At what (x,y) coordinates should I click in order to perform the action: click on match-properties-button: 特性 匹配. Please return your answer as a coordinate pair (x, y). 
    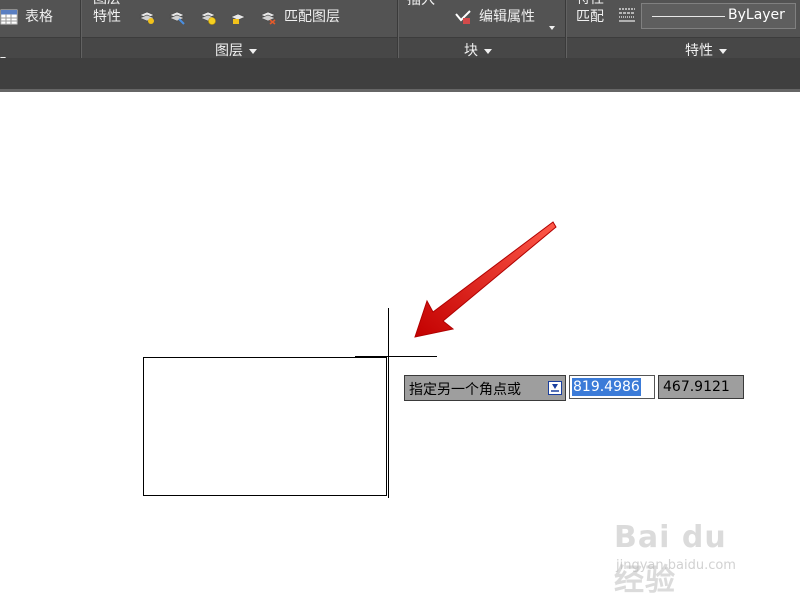
    Looking at the image, I should click on (594, 15).